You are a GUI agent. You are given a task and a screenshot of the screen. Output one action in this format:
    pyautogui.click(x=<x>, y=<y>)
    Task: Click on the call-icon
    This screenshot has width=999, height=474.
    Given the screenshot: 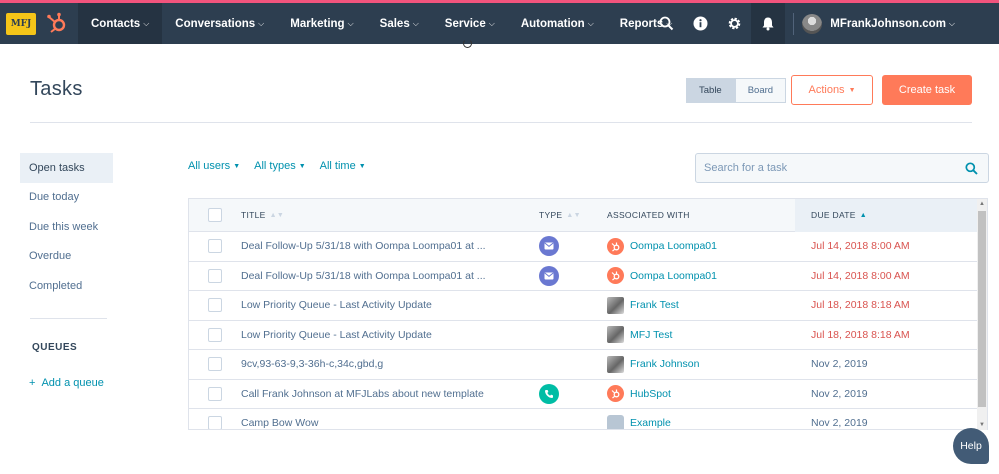 What is the action you would take?
    pyautogui.click(x=549, y=393)
    